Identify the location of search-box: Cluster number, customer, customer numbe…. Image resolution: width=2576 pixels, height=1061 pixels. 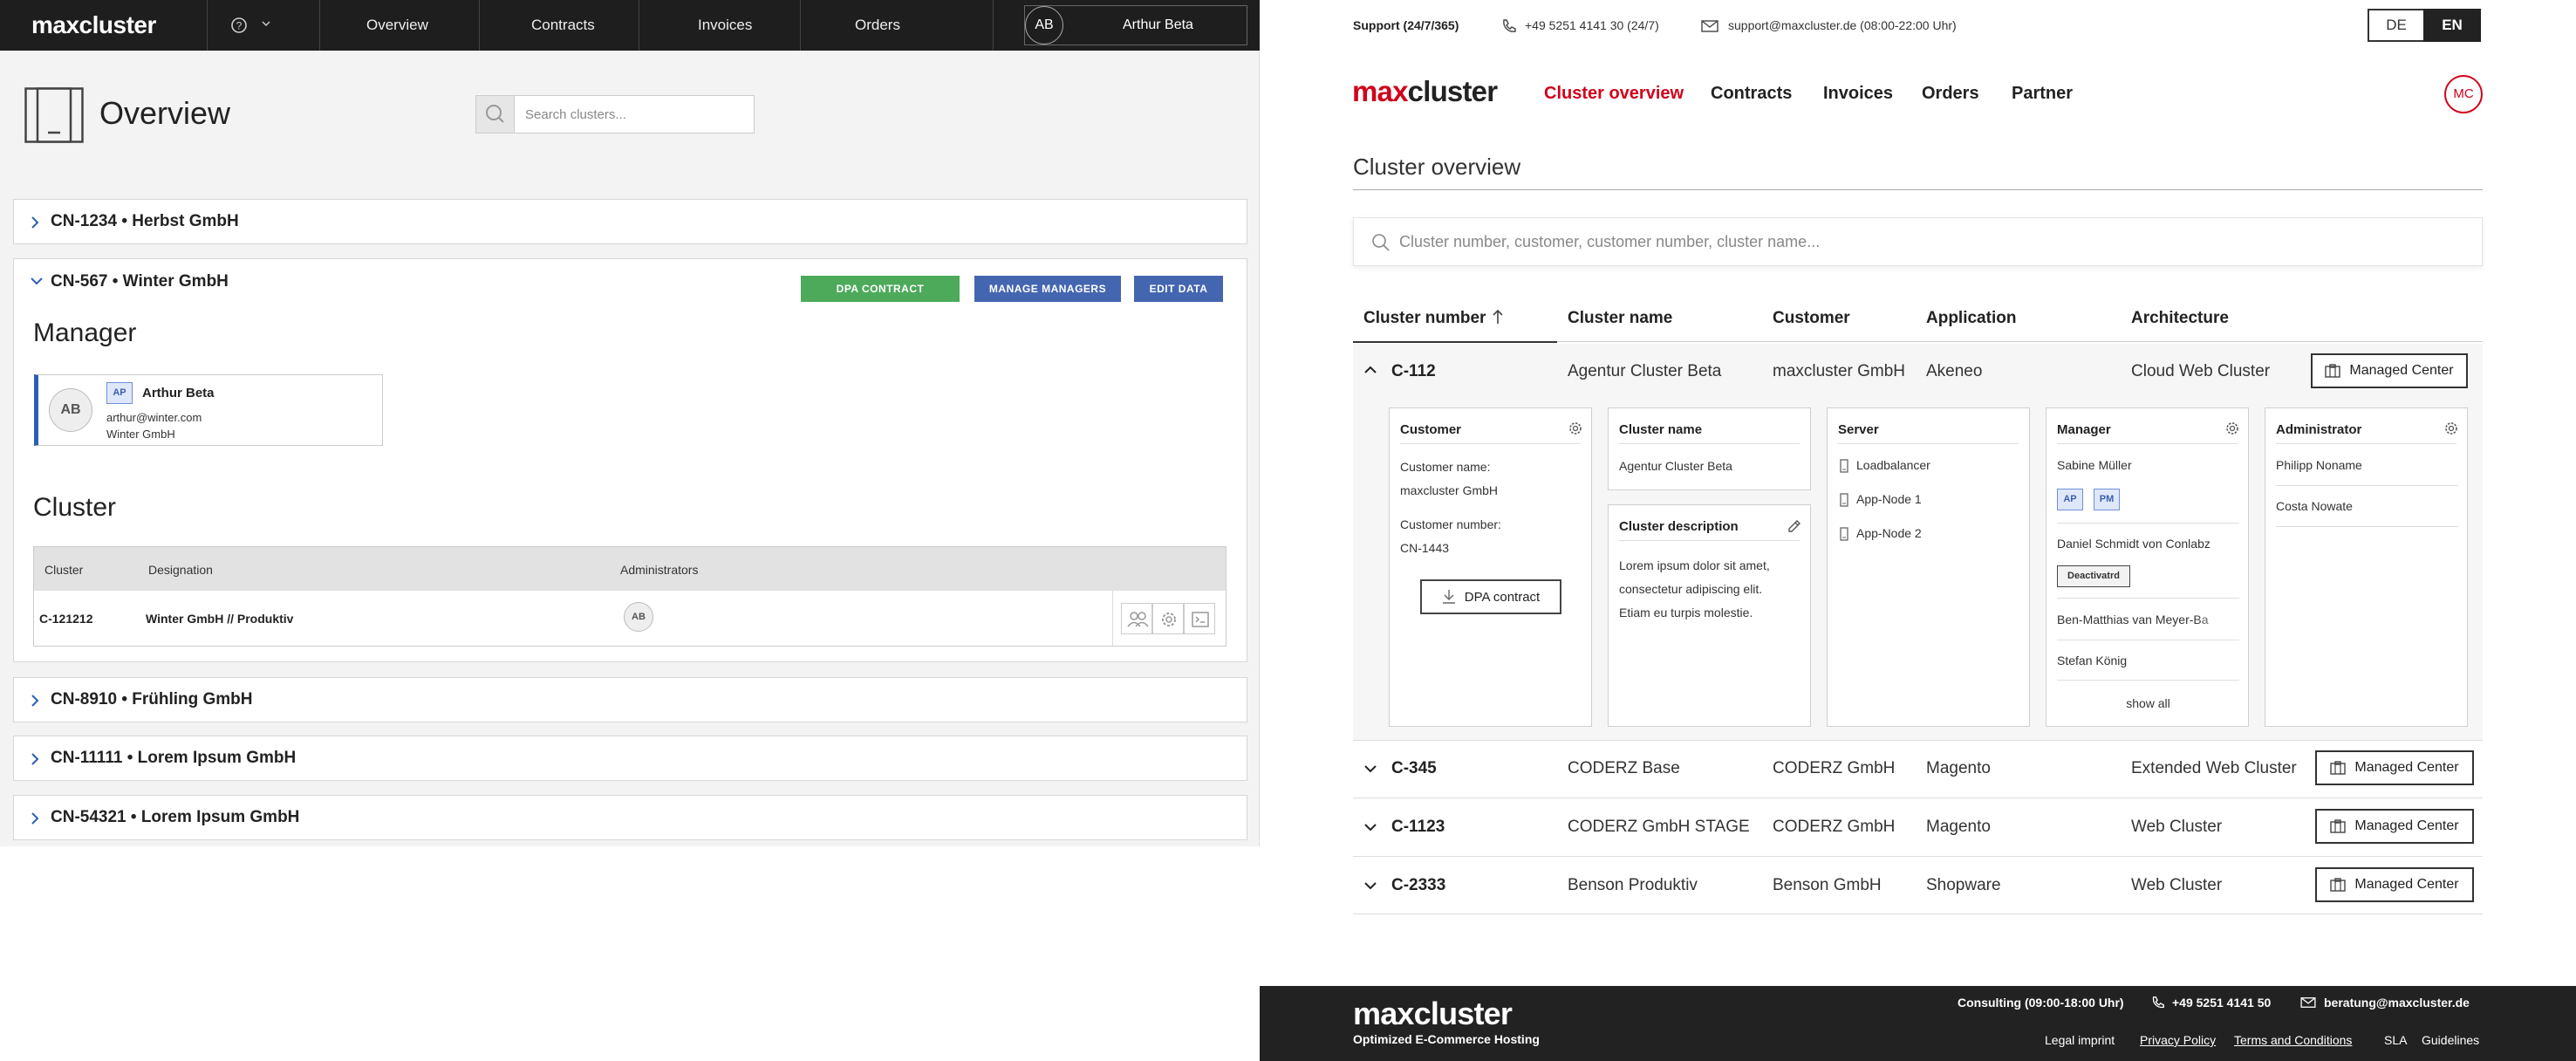
(1918, 242).